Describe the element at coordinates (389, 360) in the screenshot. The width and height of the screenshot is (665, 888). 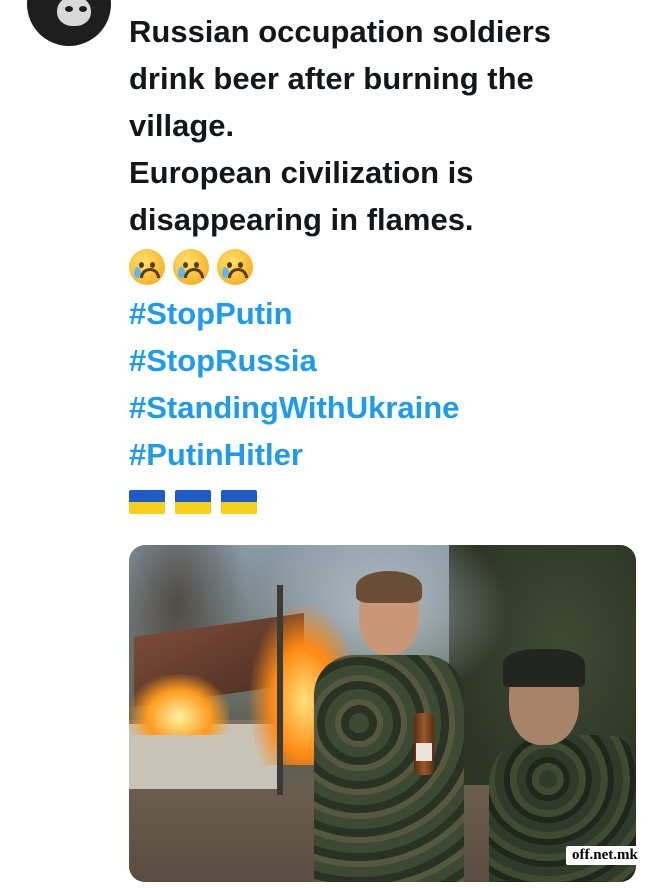
I see `hashtag-link: #StopRussia` at that location.